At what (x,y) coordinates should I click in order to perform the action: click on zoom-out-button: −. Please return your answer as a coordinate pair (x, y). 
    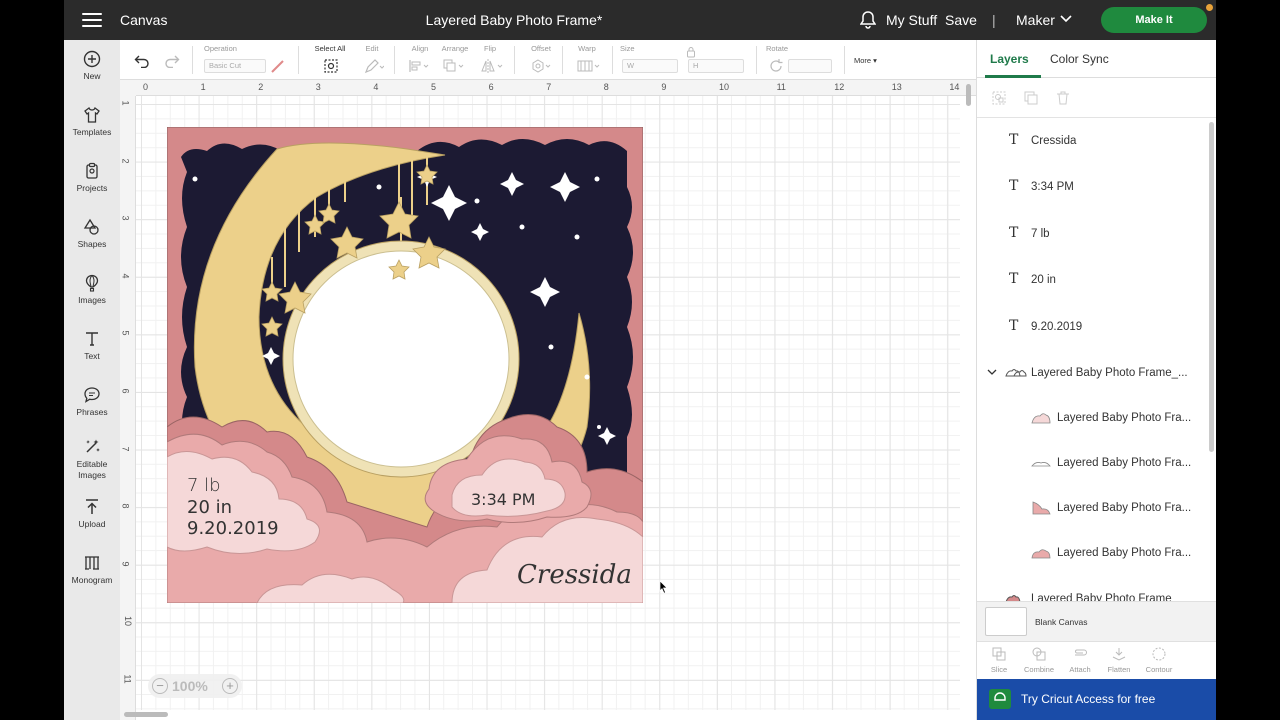
    Looking at the image, I should click on (160, 686).